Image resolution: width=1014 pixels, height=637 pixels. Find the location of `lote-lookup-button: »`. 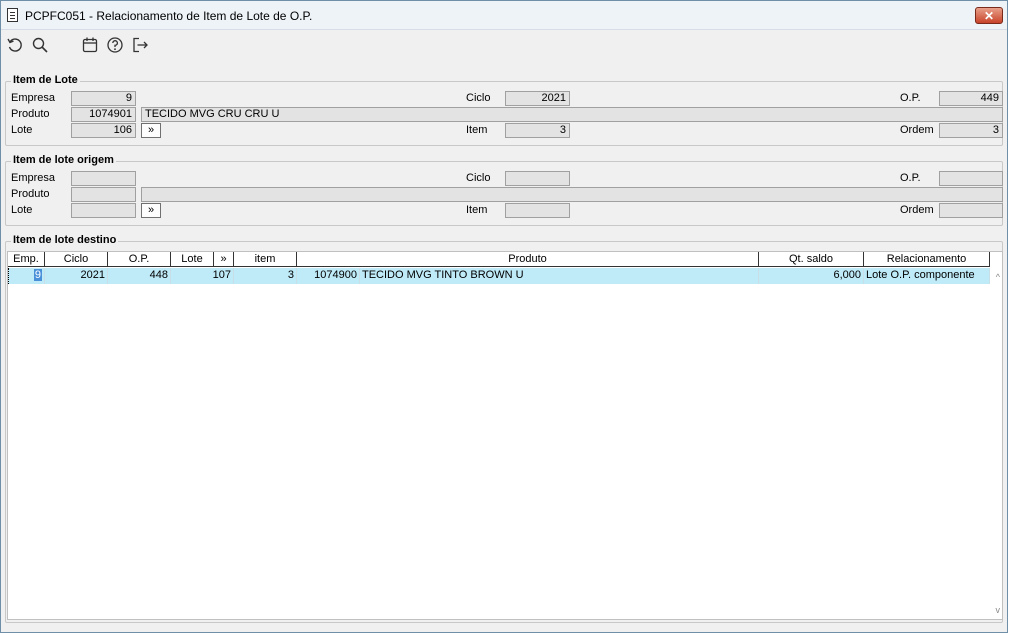

lote-lookup-button: » is located at coordinates (151, 130).